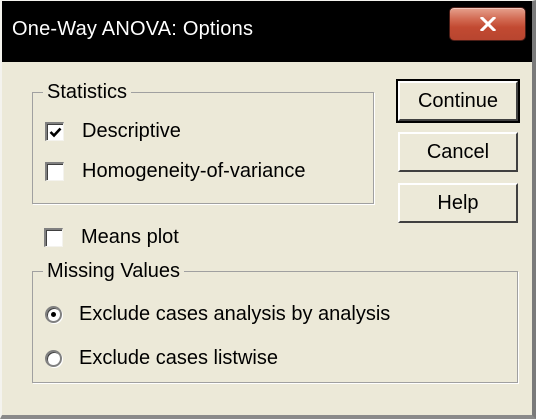 Image resolution: width=536 pixels, height=419 pixels. What do you see at coordinates (131, 131) in the screenshot?
I see `descriptive-label: Descriptive` at bounding box center [131, 131].